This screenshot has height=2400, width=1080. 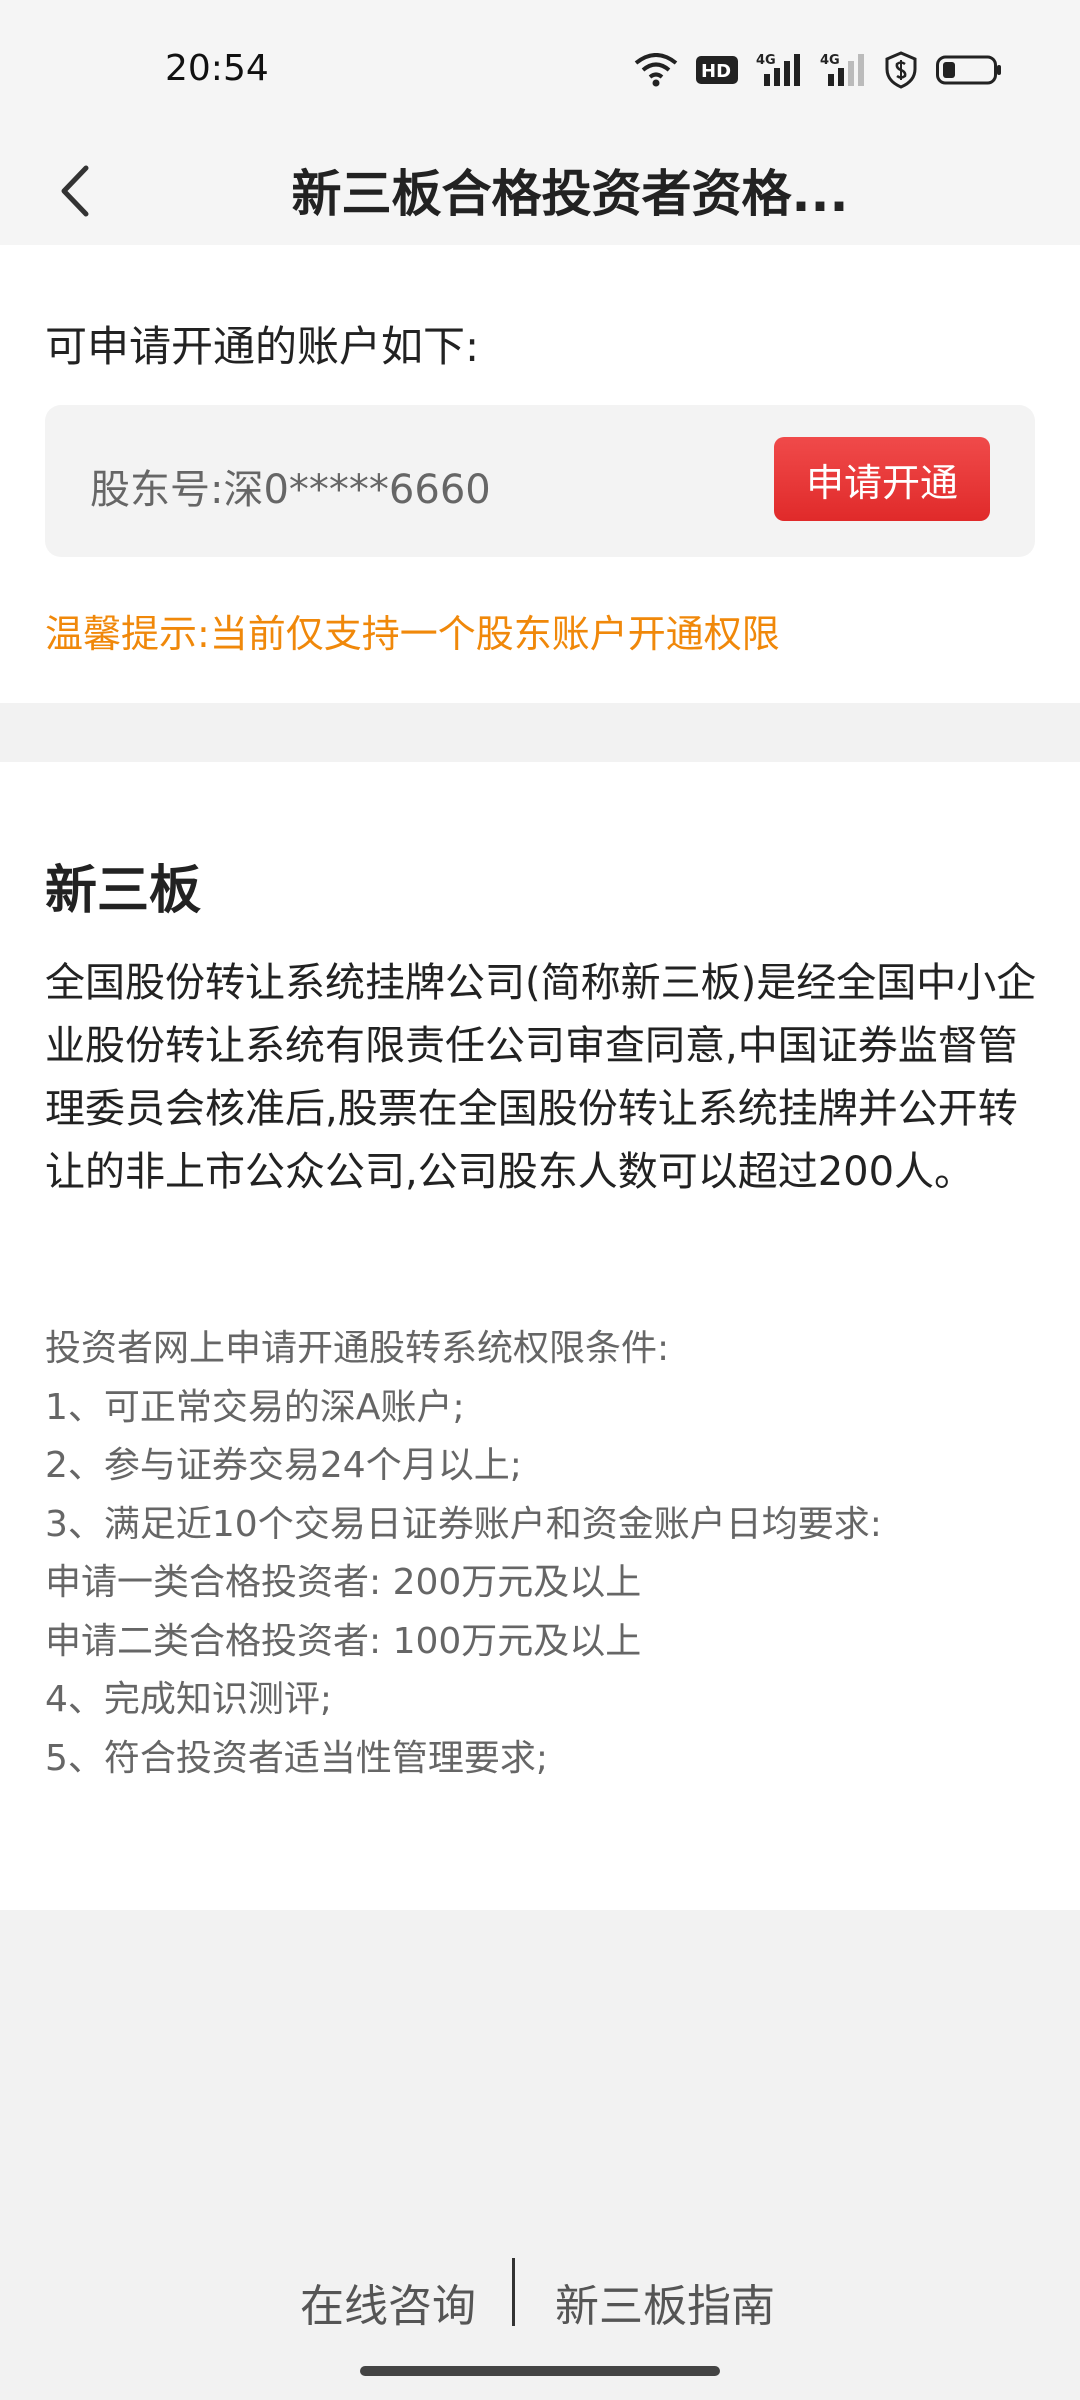 I want to click on shareholder-number: 股东号:深0*****6660, so click(x=290, y=490).